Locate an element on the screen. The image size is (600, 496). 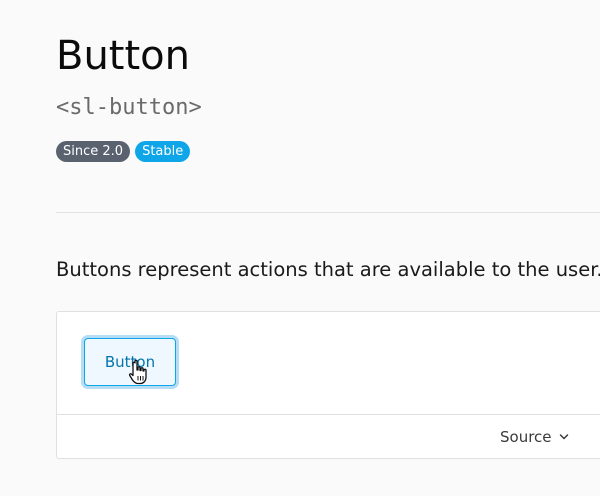
badge-group: Since 2.0 Stable is located at coordinates (123, 151).